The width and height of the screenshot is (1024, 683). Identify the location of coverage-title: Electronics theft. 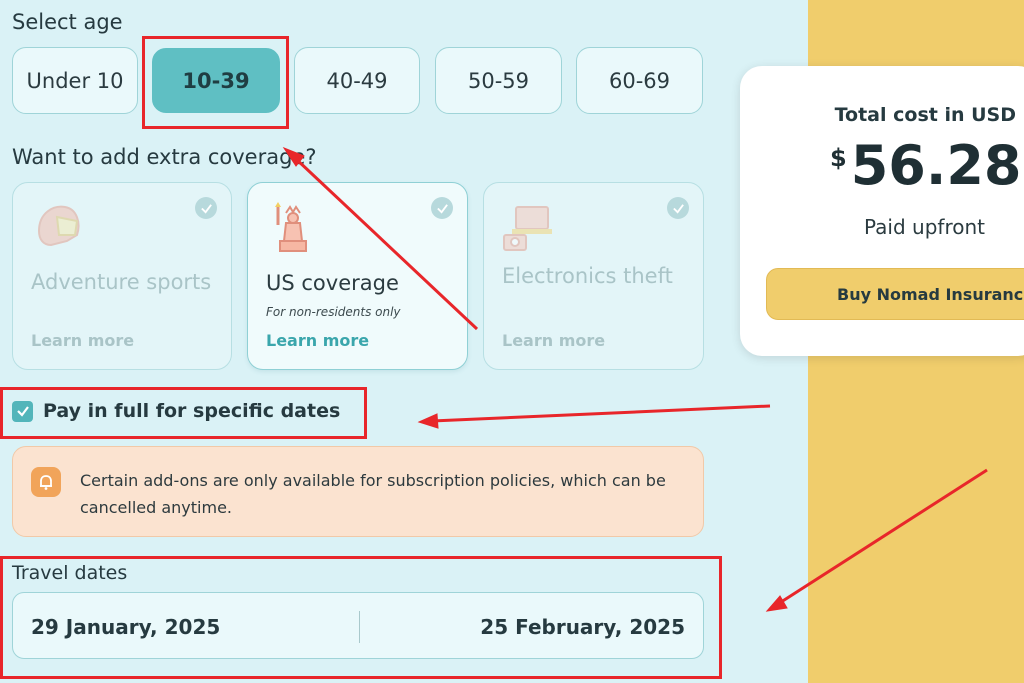
(587, 276).